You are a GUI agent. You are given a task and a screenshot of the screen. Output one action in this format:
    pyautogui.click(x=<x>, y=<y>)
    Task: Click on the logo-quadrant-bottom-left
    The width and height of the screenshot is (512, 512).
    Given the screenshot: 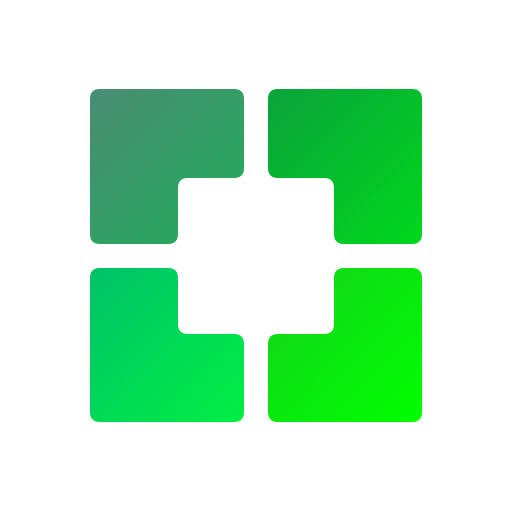 What is the action you would take?
    pyautogui.click(x=167, y=345)
    